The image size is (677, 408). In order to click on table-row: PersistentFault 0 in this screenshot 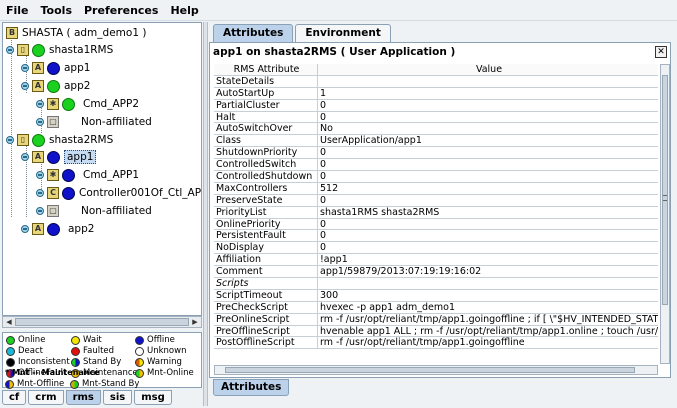, I will do `click(436, 236)`.